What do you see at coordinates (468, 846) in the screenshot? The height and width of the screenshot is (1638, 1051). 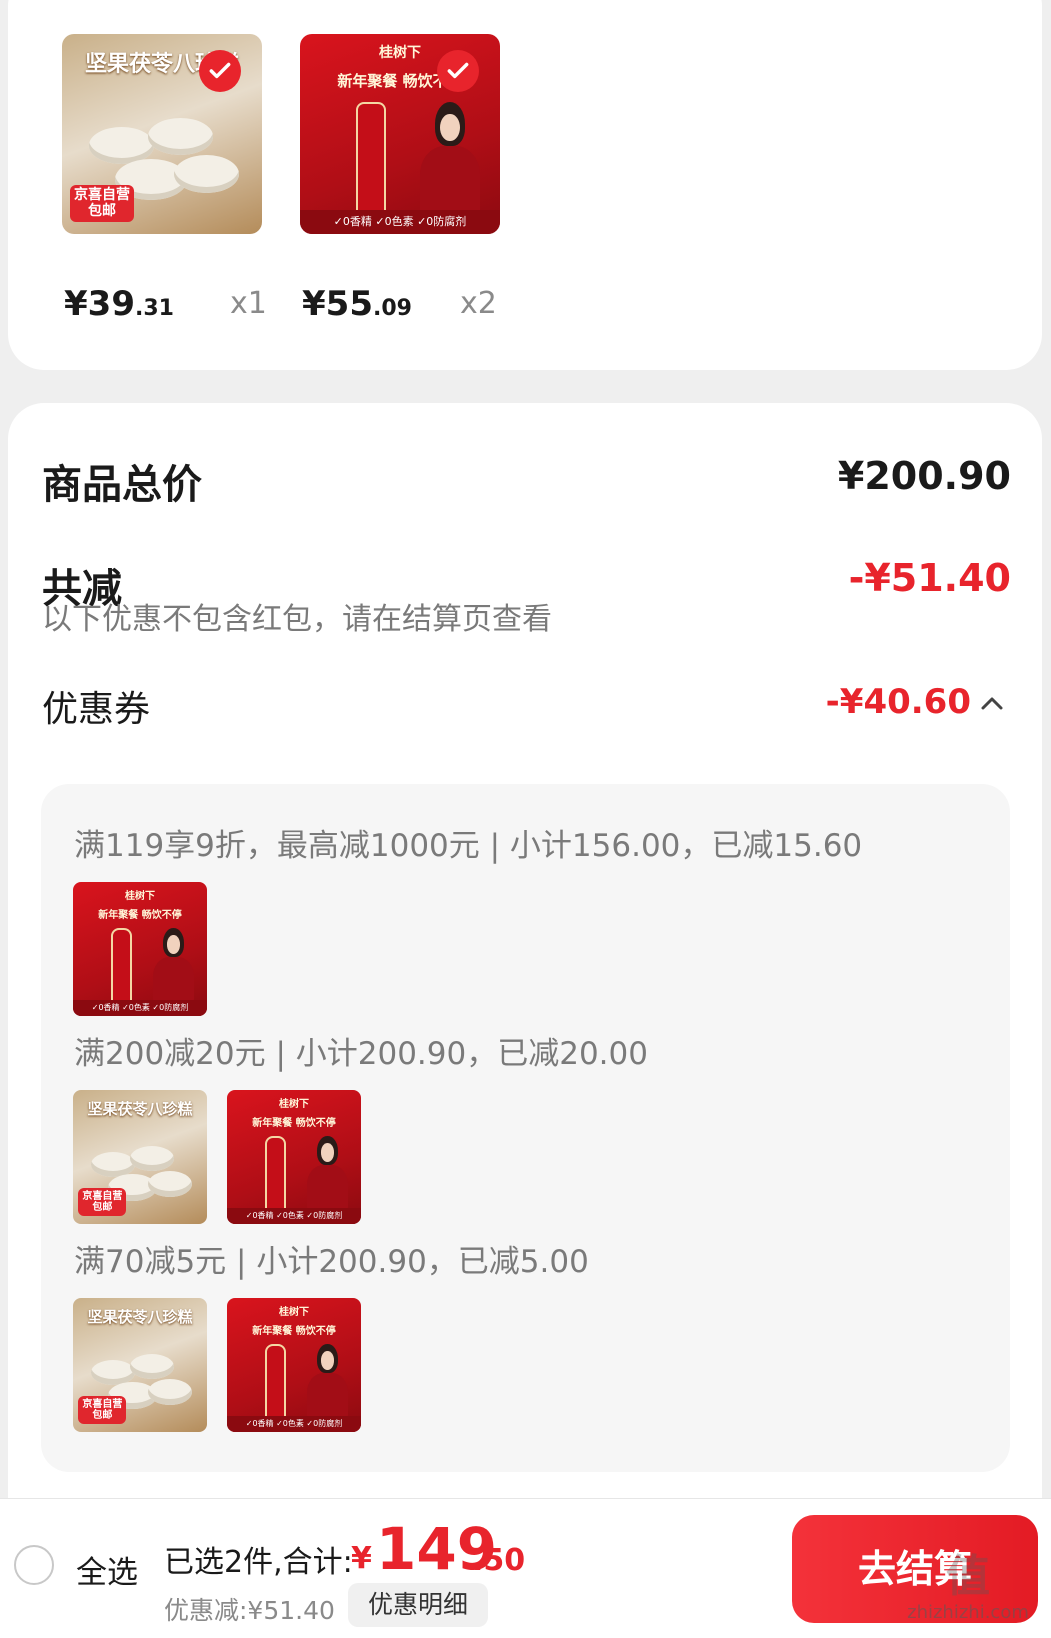 I see `coupon-rule: 满119享9折，最高减1000元 | 小计156.00，已减15.60` at bounding box center [468, 846].